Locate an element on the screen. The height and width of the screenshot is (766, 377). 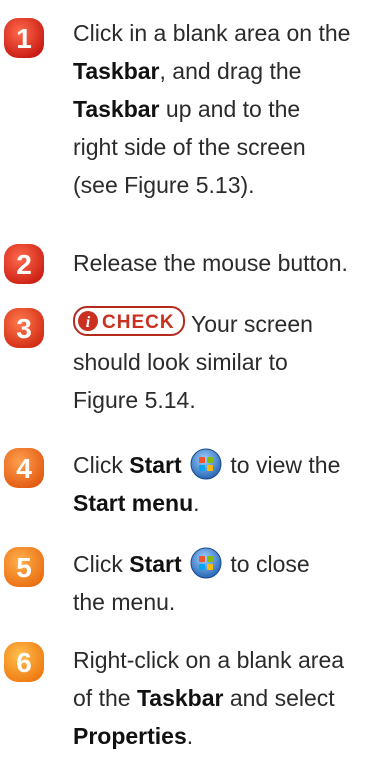
step-number-badge: 3 is located at coordinates (23, 327).